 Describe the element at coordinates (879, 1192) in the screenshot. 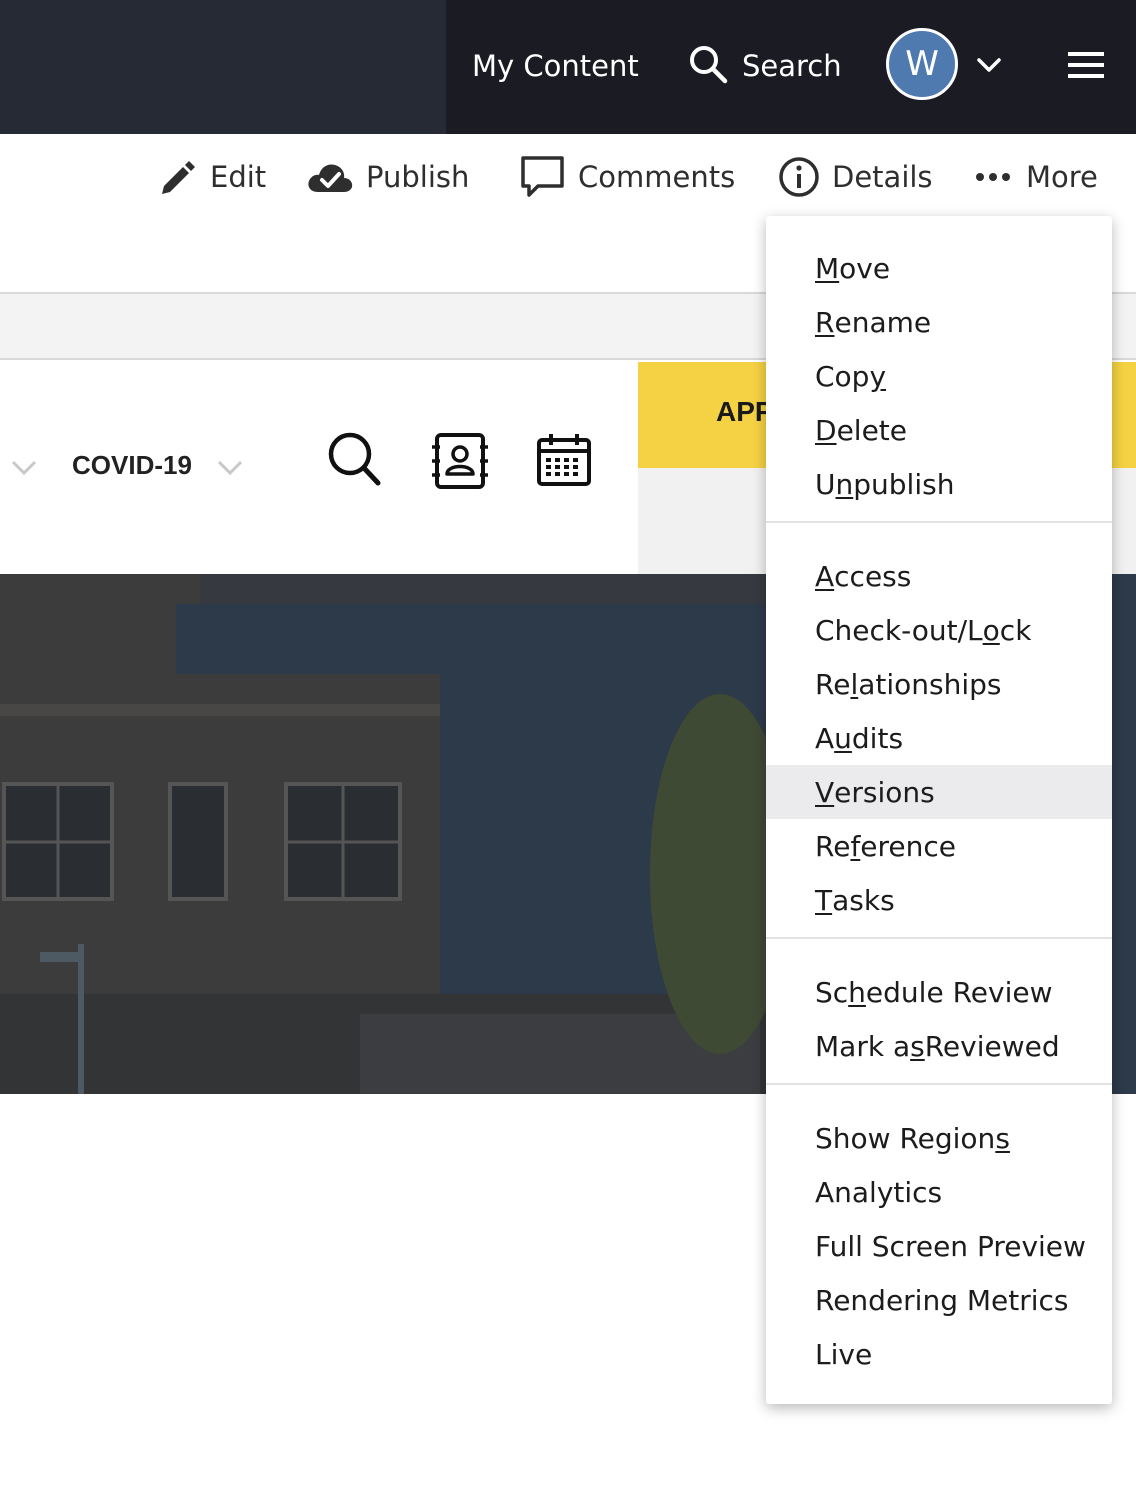

I see `menu-item-label-part: Analytics` at that location.